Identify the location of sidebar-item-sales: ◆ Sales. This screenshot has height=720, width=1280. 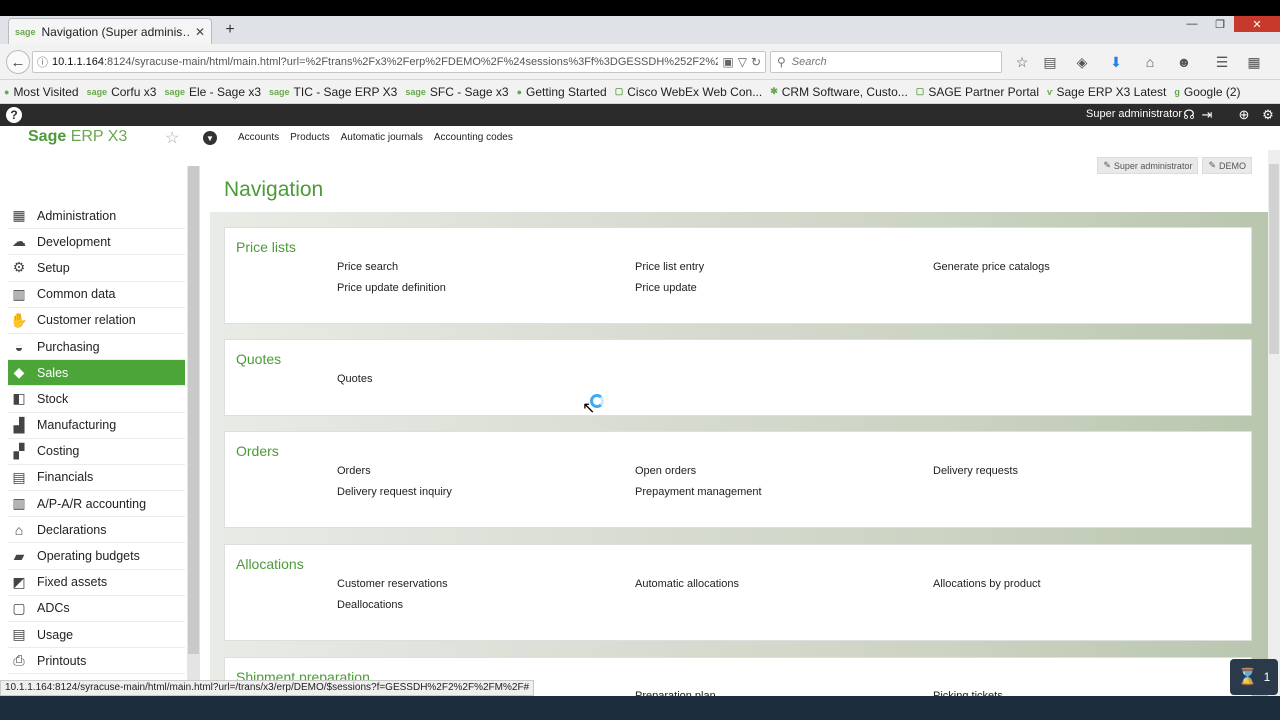
(96, 373).